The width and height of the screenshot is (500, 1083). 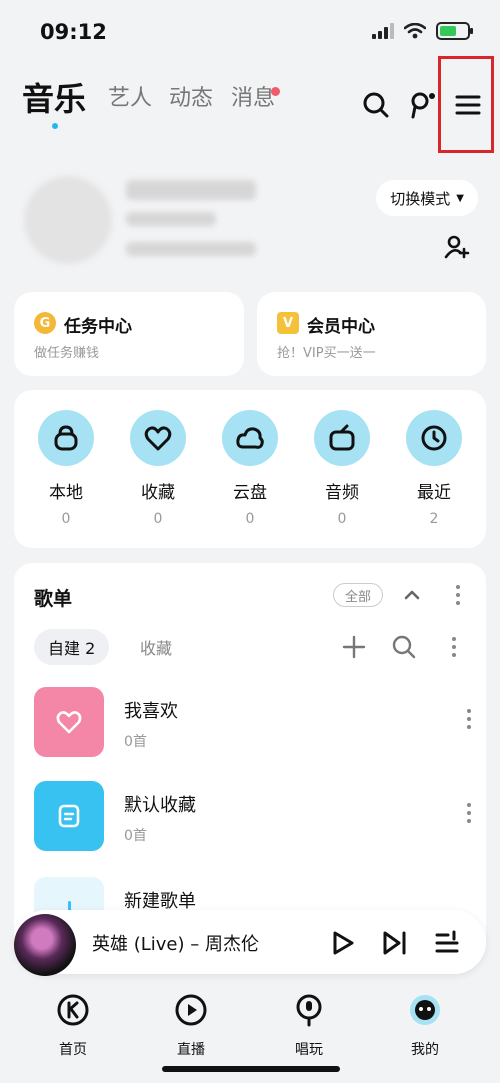 I want to click on next-track-icon, so click(x=395, y=943).